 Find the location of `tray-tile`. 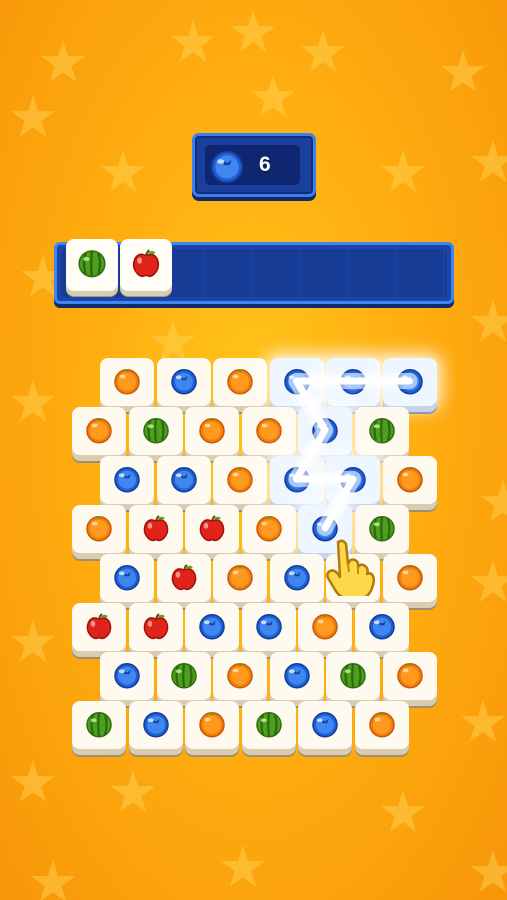

tray-tile is located at coordinates (146, 265).